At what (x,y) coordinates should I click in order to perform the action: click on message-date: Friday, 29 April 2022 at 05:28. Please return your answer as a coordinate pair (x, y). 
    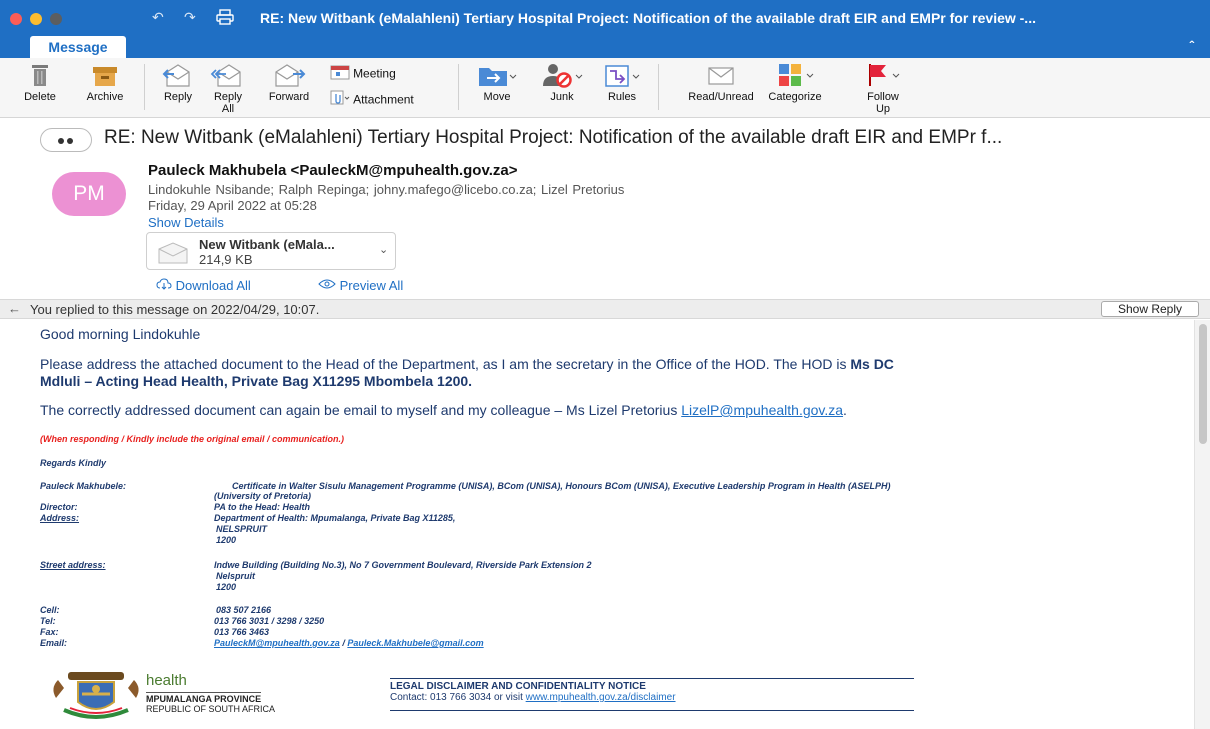
    Looking at the image, I should click on (232, 205).